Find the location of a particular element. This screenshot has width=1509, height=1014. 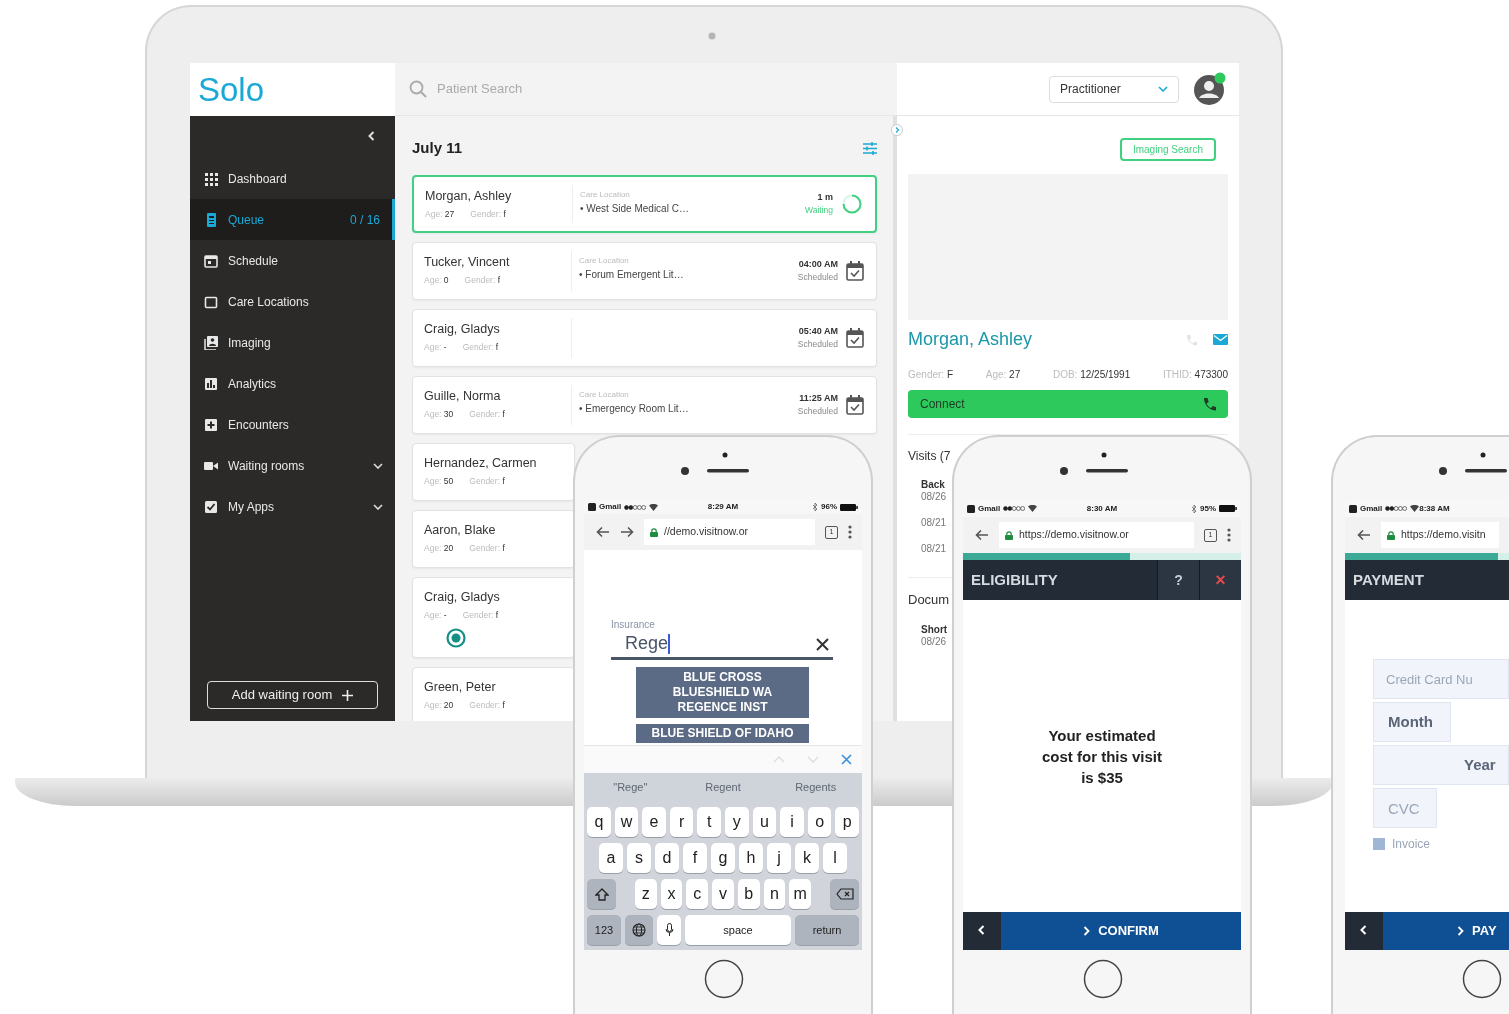

wifi-icon is located at coordinates (654, 507).